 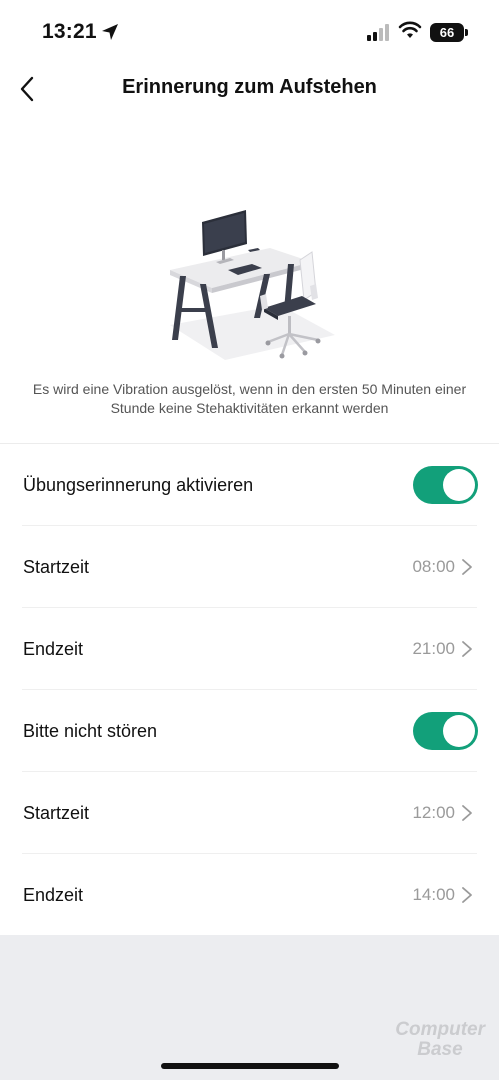 What do you see at coordinates (433, 648) in the screenshot?
I see `end-time-value: 21:00` at bounding box center [433, 648].